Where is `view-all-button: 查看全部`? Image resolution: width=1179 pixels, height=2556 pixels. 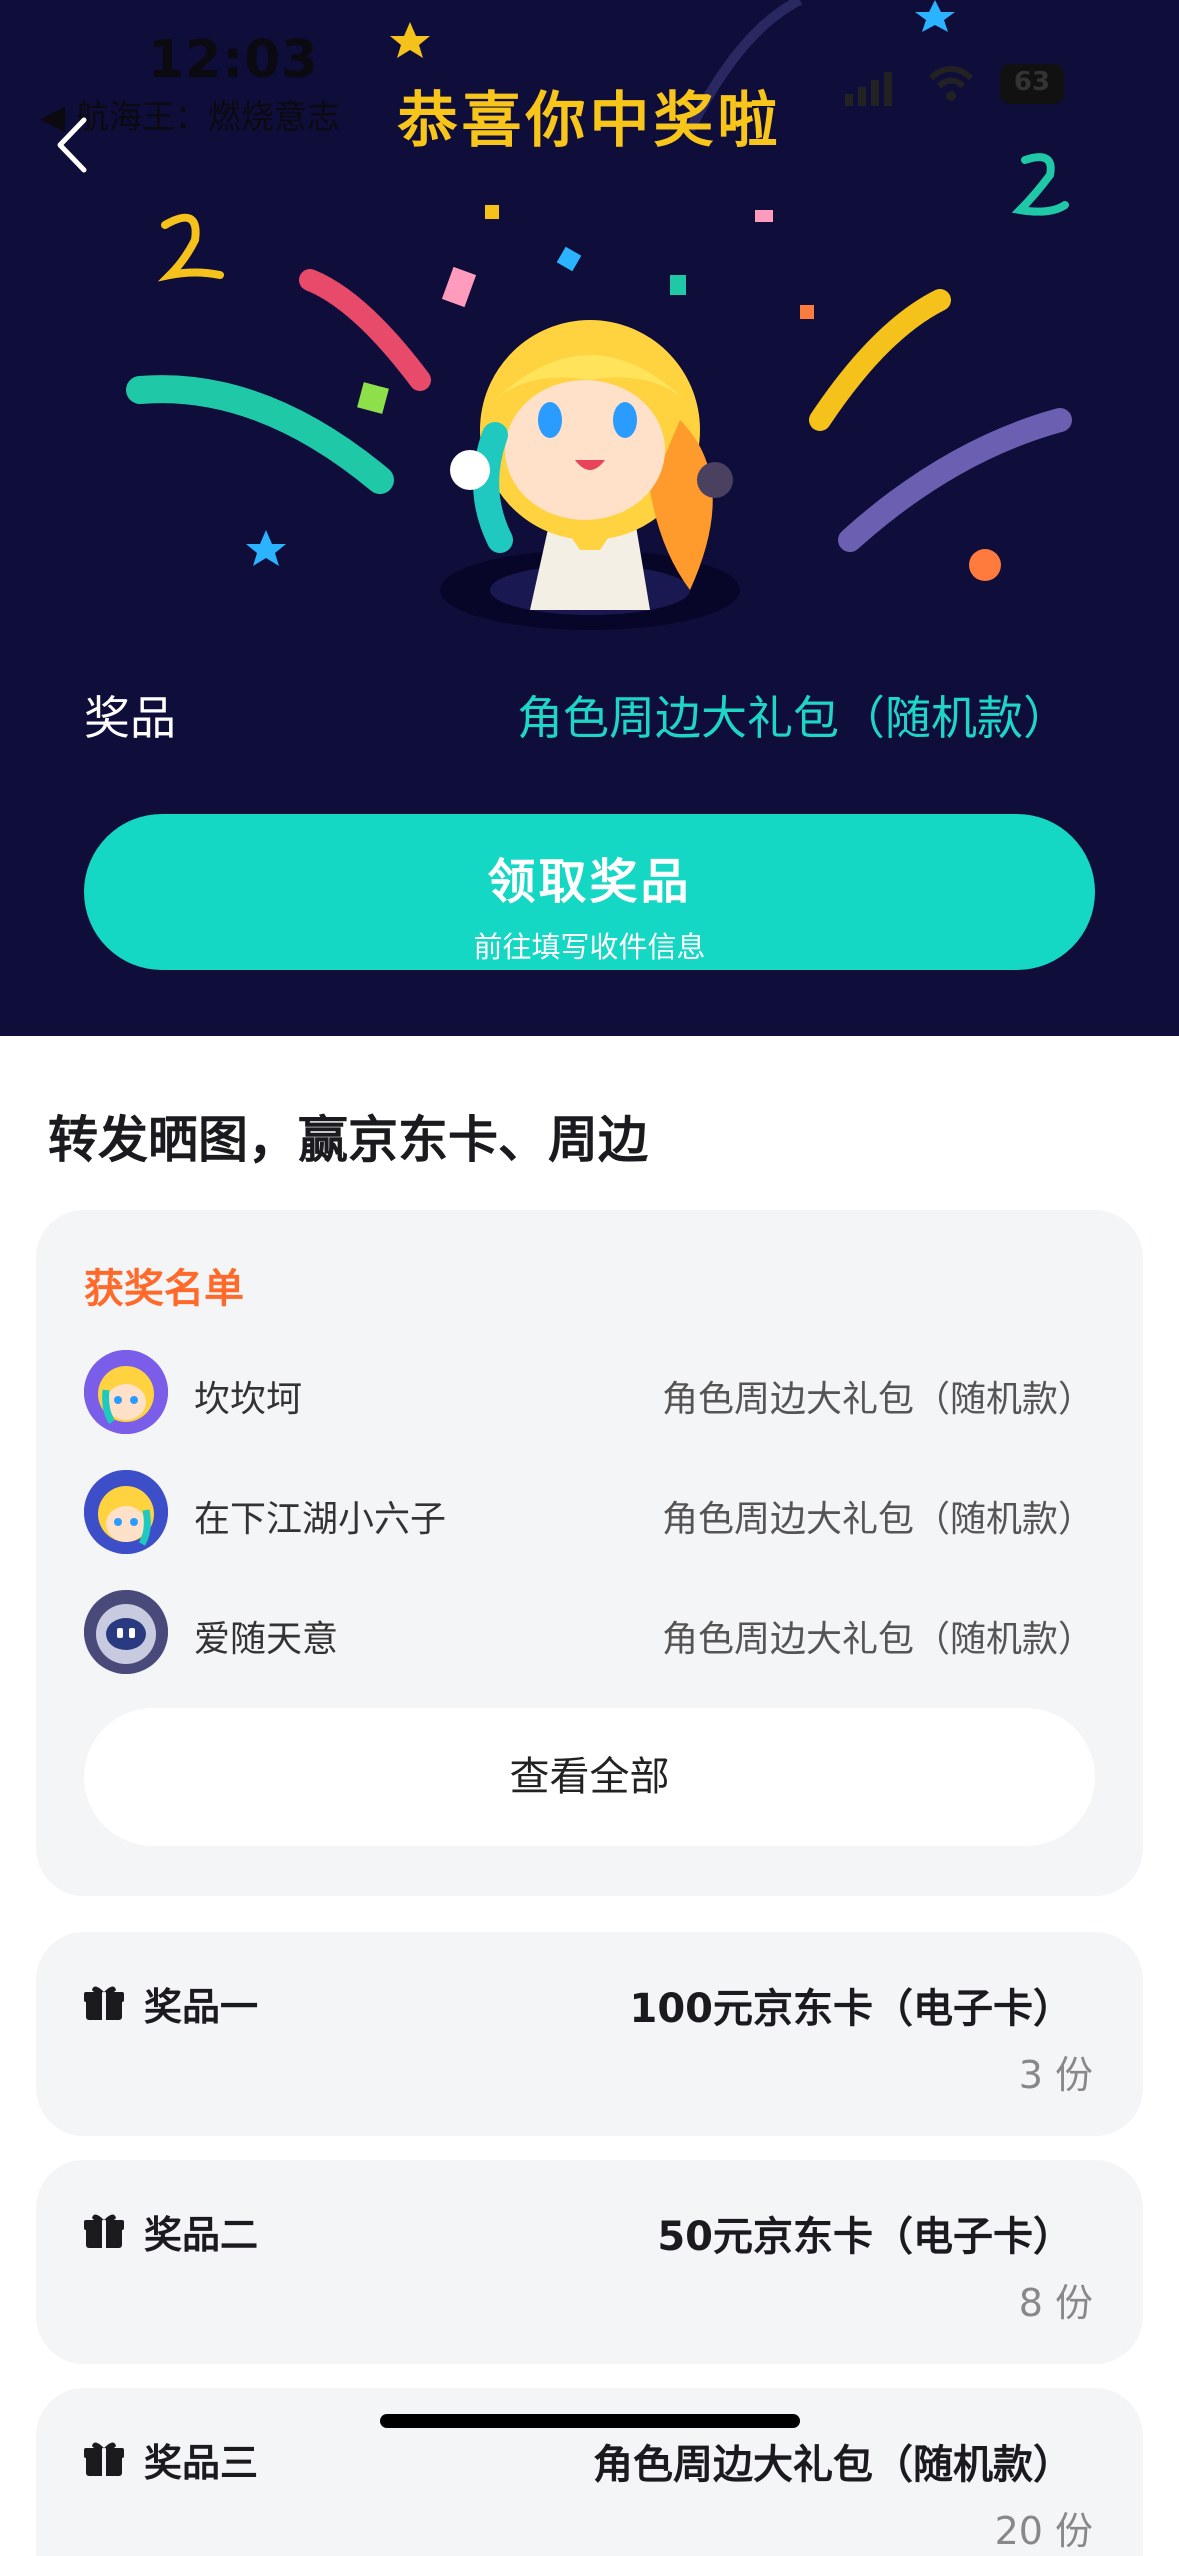
view-all-button: 查看全部 is located at coordinates (589, 1777).